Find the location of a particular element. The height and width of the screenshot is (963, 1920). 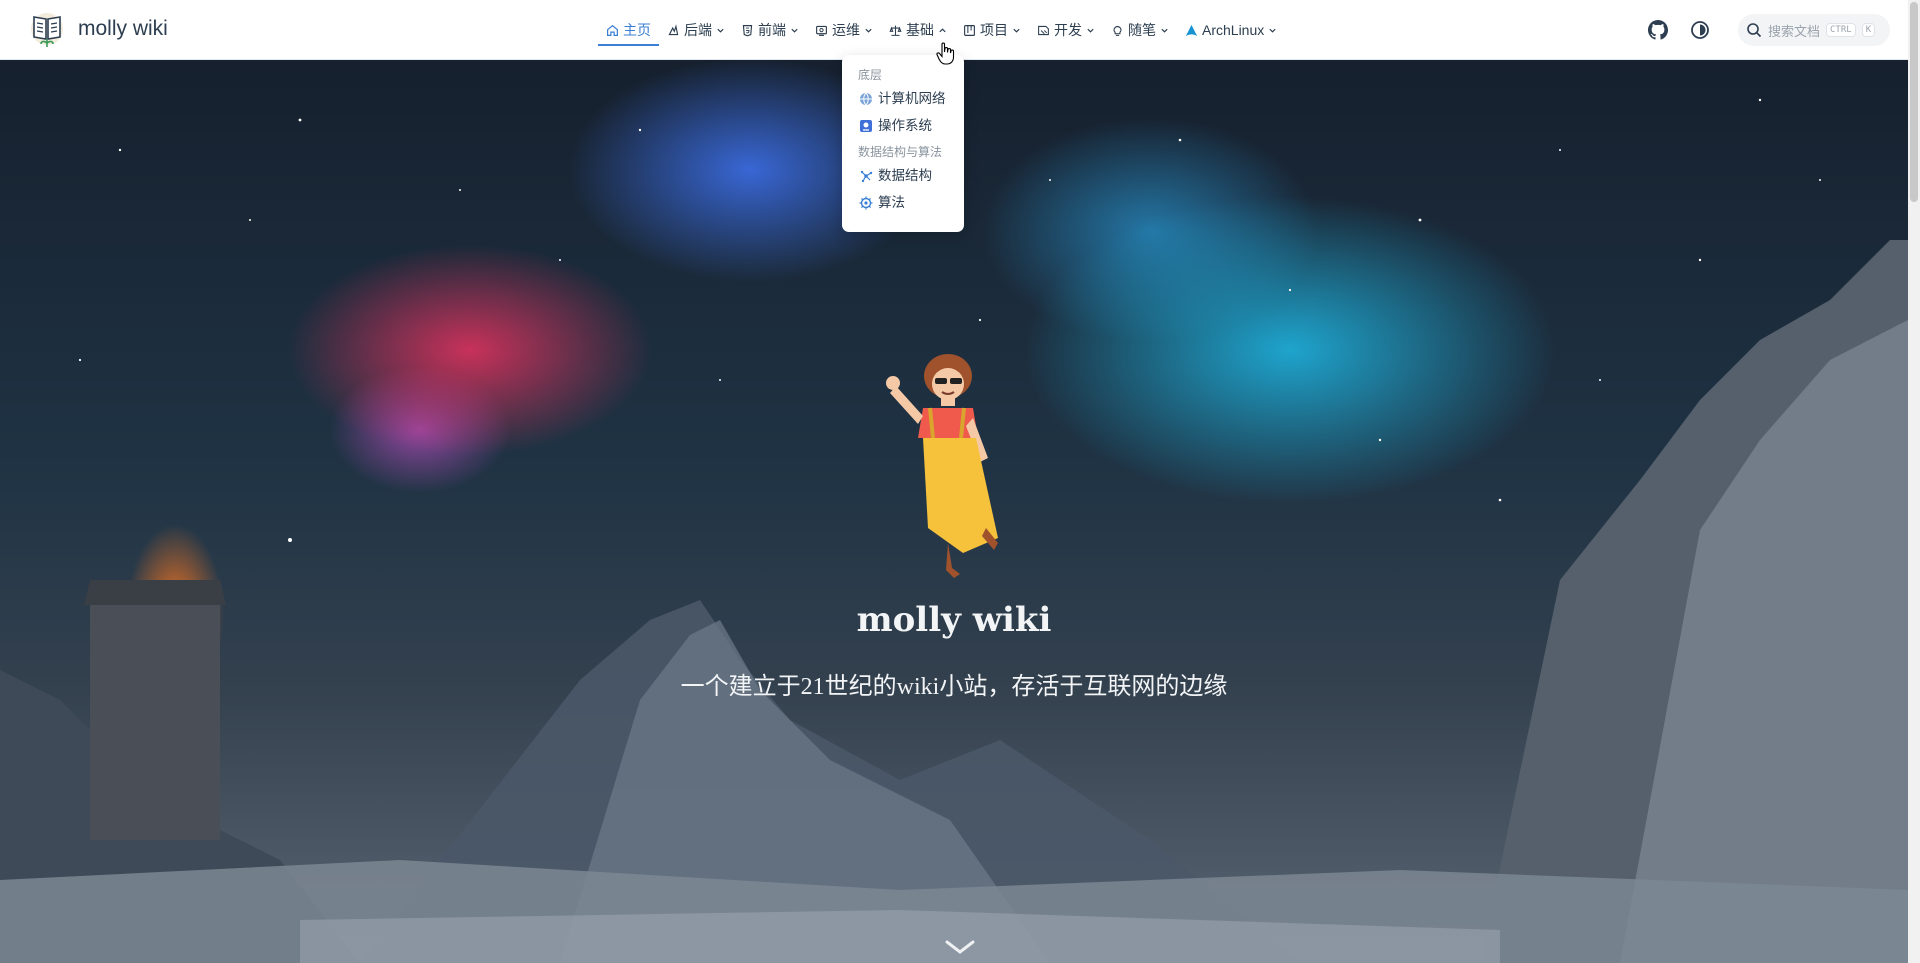

scrollbar-thumb is located at coordinates (1914, 102).